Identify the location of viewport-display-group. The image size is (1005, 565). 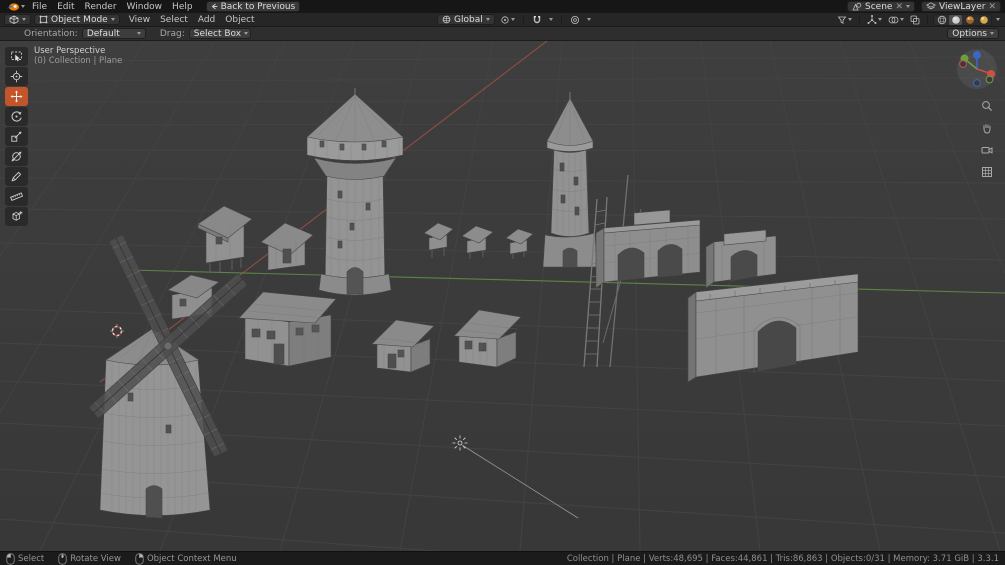
(918, 19).